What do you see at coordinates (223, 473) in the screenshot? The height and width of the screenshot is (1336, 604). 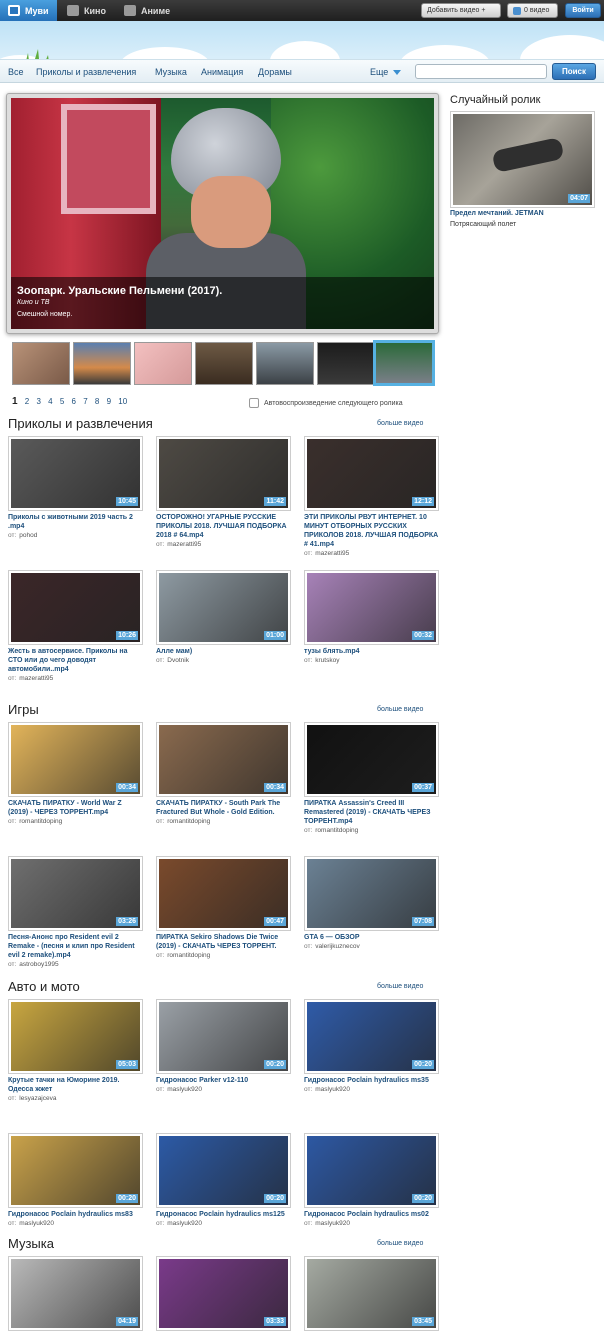 I see `video-thumbnail-frame: 11:42` at bounding box center [223, 473].